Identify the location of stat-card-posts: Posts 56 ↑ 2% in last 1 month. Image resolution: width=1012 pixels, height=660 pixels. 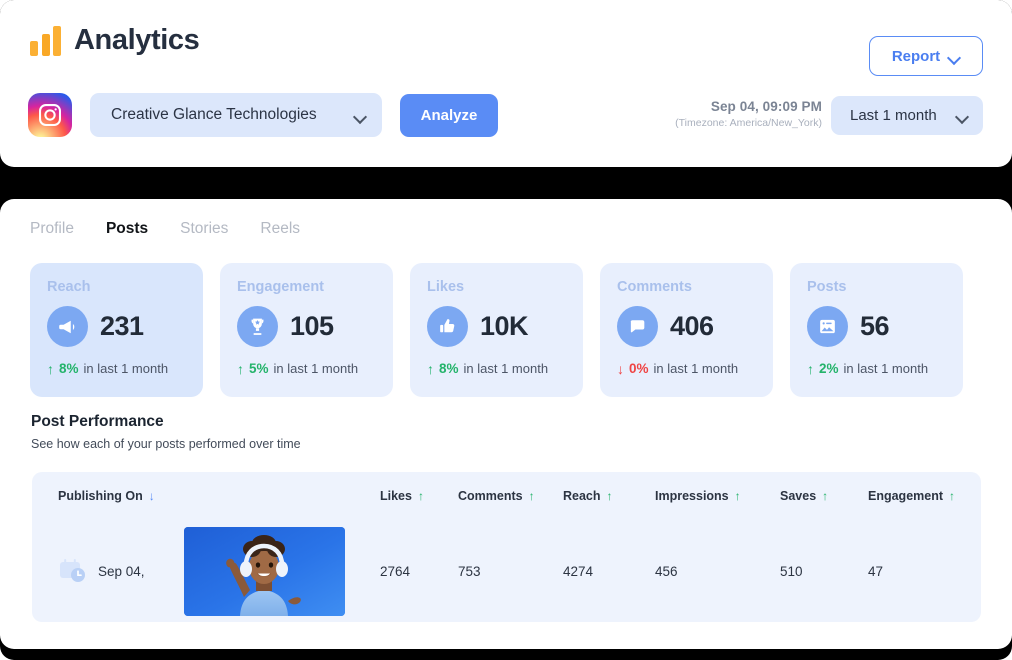
(876, 330).